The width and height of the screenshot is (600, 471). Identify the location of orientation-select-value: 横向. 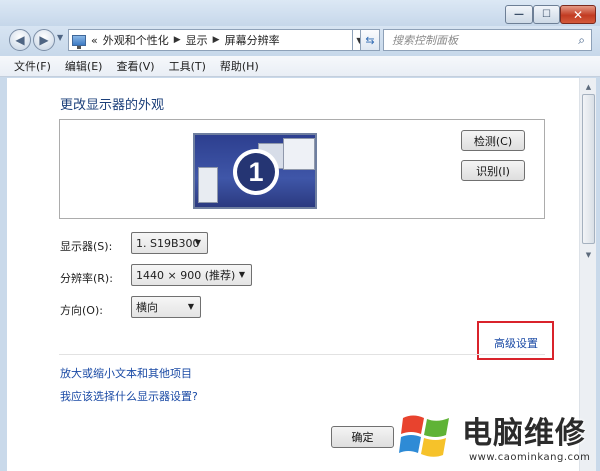
(147, 307).